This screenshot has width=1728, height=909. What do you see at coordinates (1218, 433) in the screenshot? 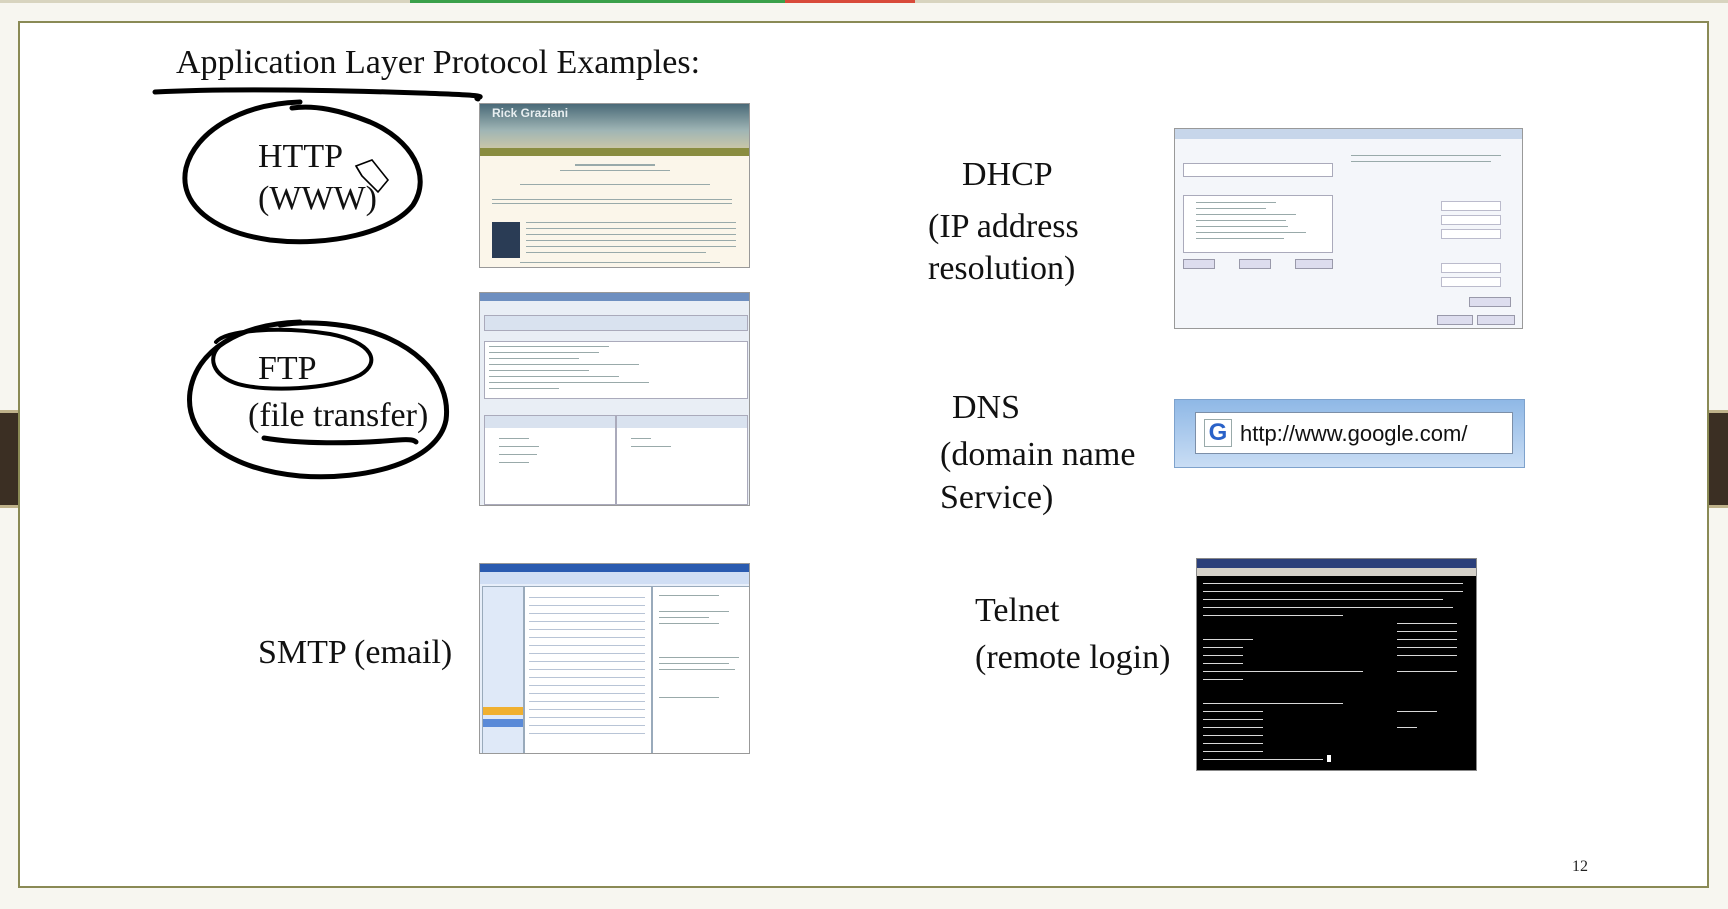
I see `google-favicon-icon: G` at bounding box center [1218, 433].